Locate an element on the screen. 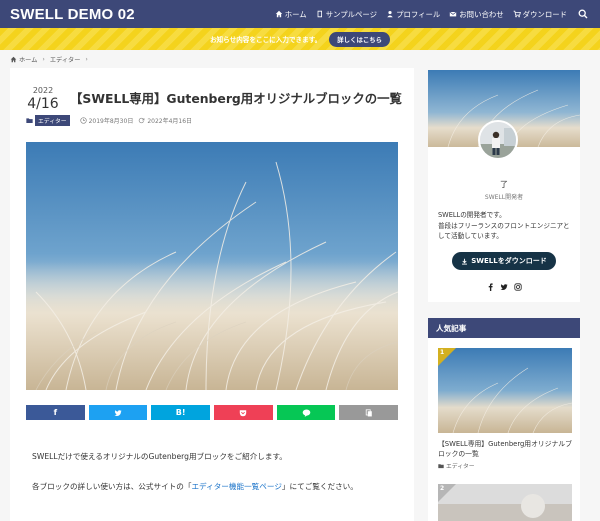  share-pocket-button is located at coordinates (243, 412).